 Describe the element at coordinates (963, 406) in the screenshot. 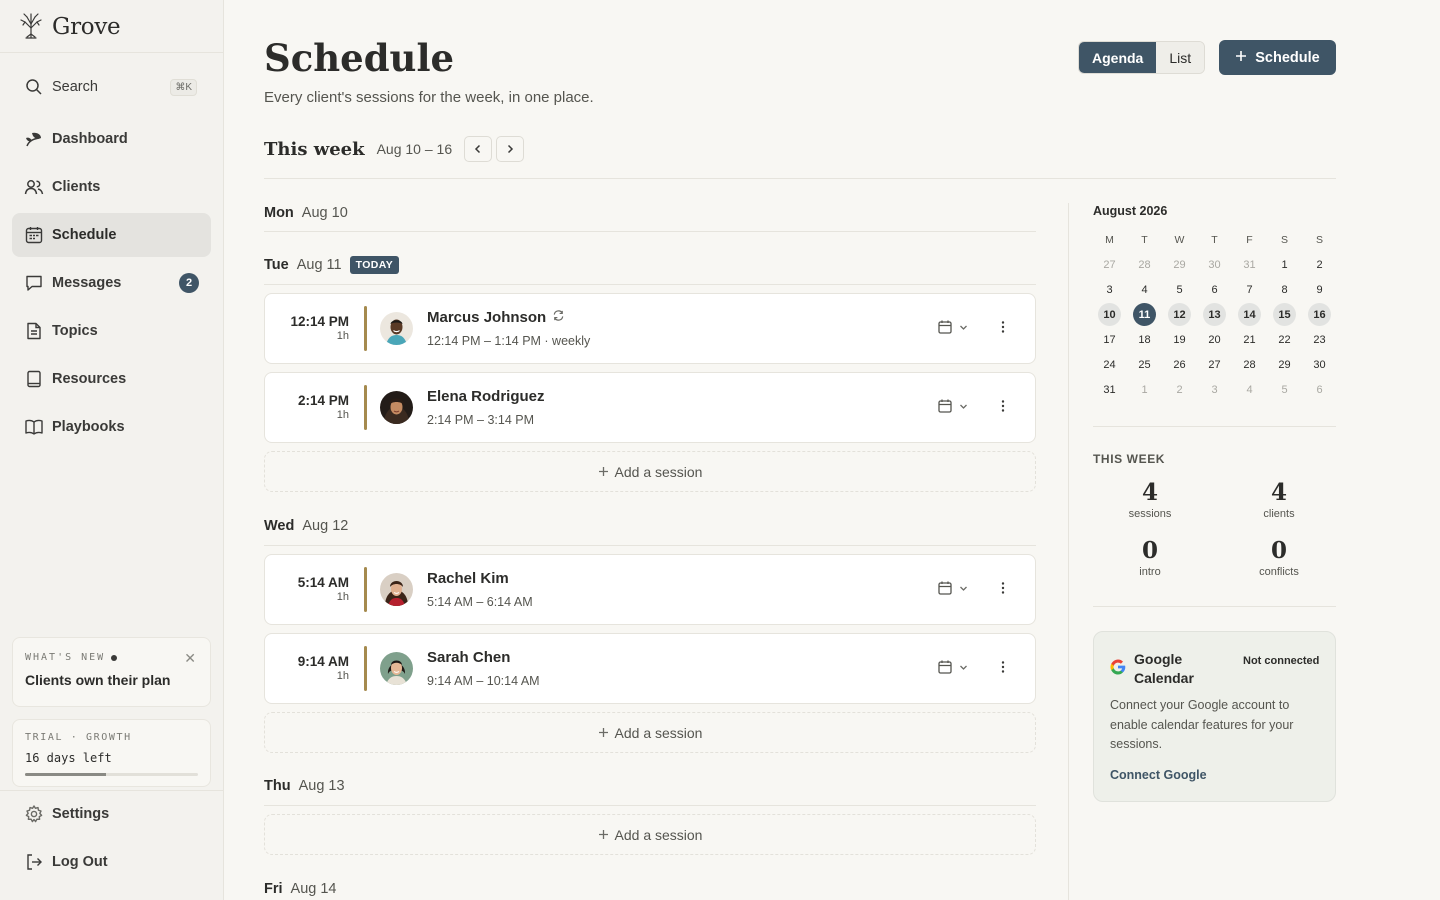

I see `chevron-down-icon` at that location.